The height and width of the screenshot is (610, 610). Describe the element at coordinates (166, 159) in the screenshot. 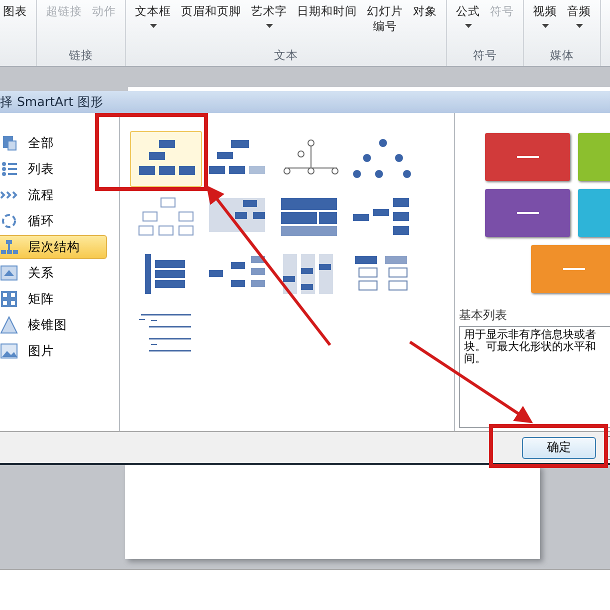

I see `layout-option` at that location.